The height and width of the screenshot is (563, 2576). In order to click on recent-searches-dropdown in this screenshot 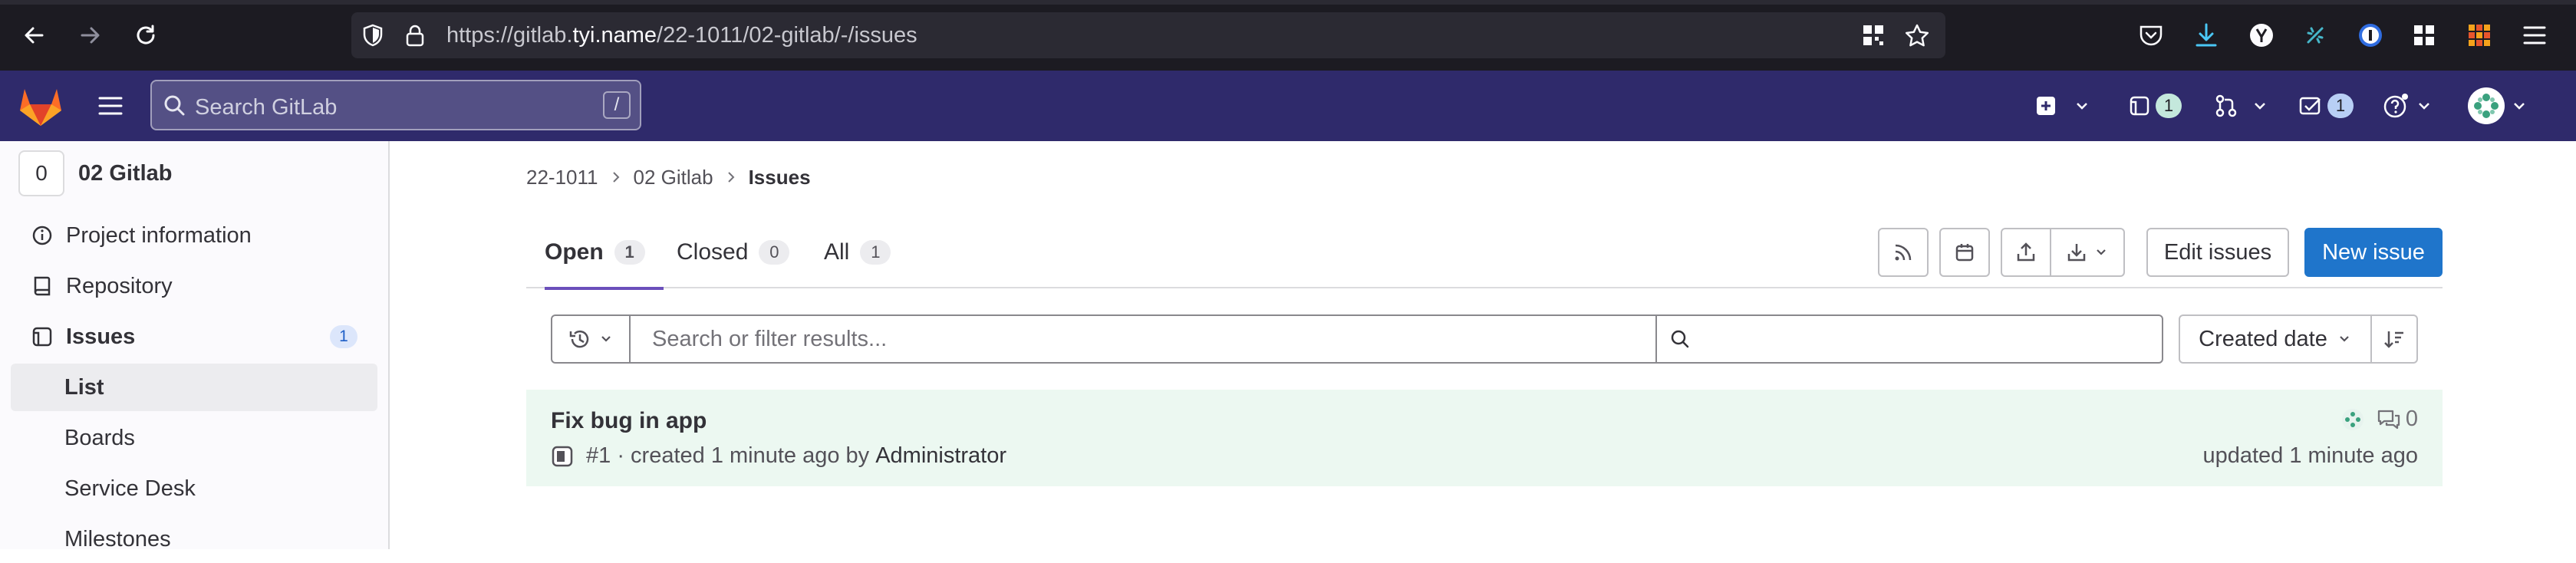, I will do `click(591, 339)`.